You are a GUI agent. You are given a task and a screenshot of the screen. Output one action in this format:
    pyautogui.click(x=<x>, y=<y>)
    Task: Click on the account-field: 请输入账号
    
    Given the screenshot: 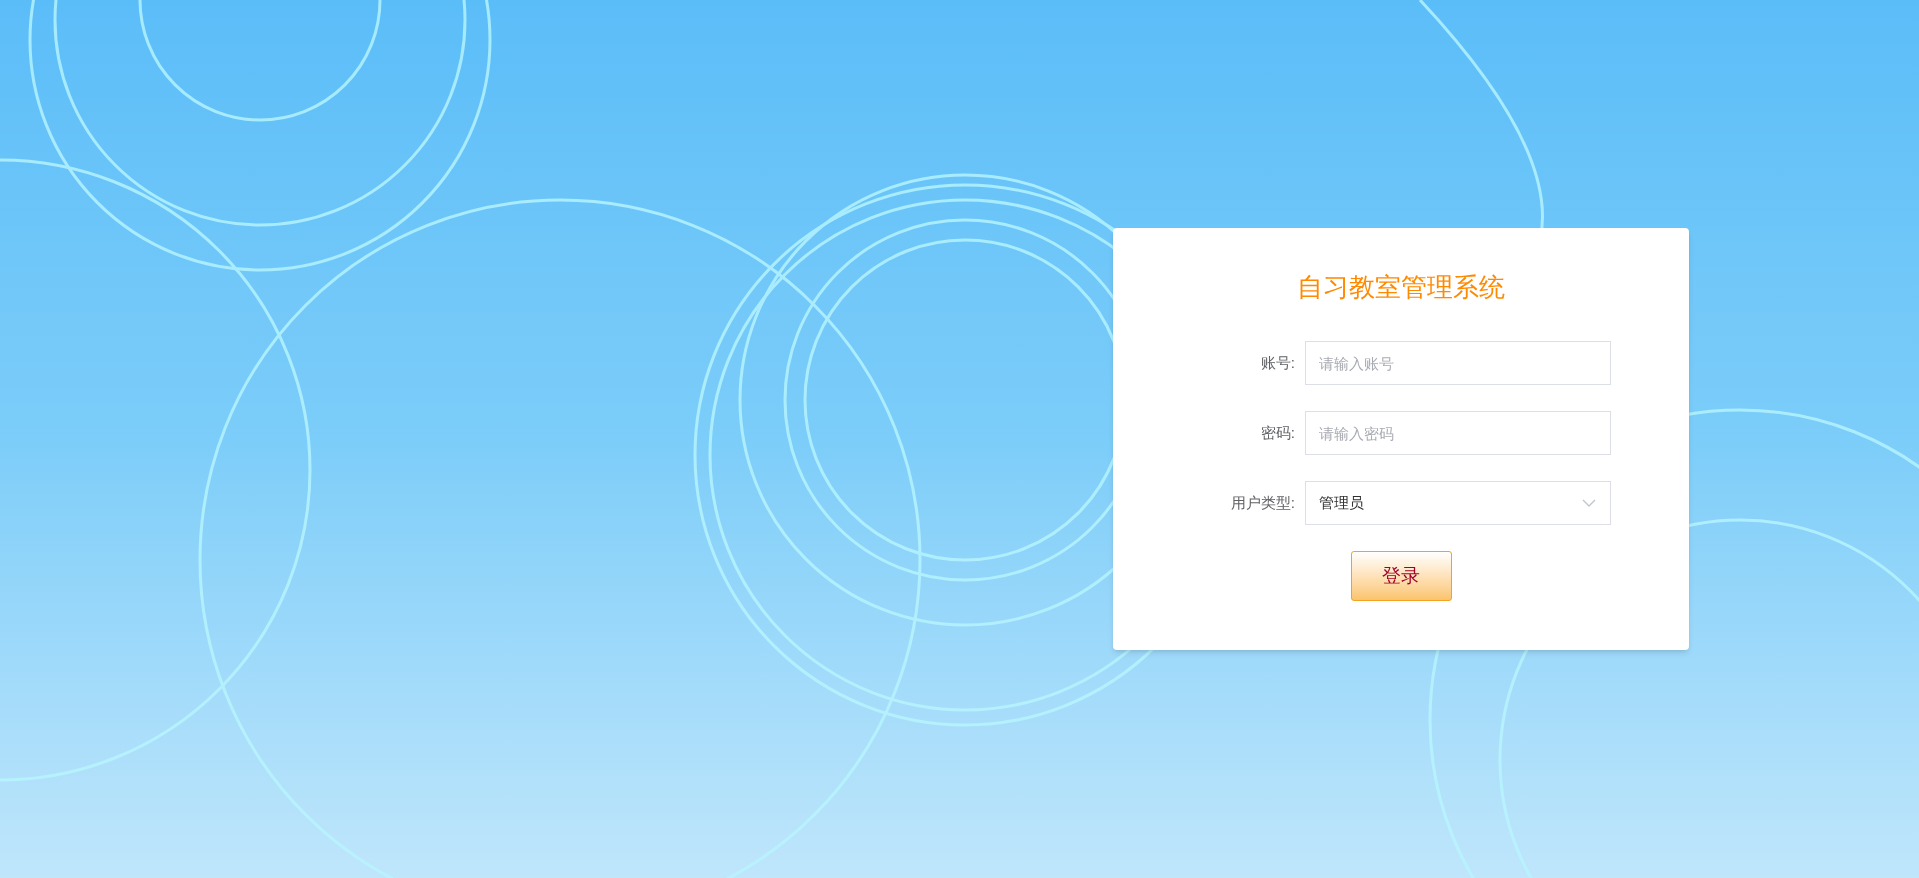 What is the action you would take?
    pyautogui.click(x=1458, y=363)
    